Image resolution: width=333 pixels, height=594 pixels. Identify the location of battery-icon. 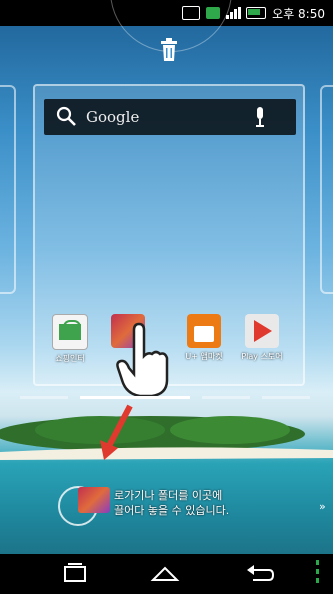
(256, 13).